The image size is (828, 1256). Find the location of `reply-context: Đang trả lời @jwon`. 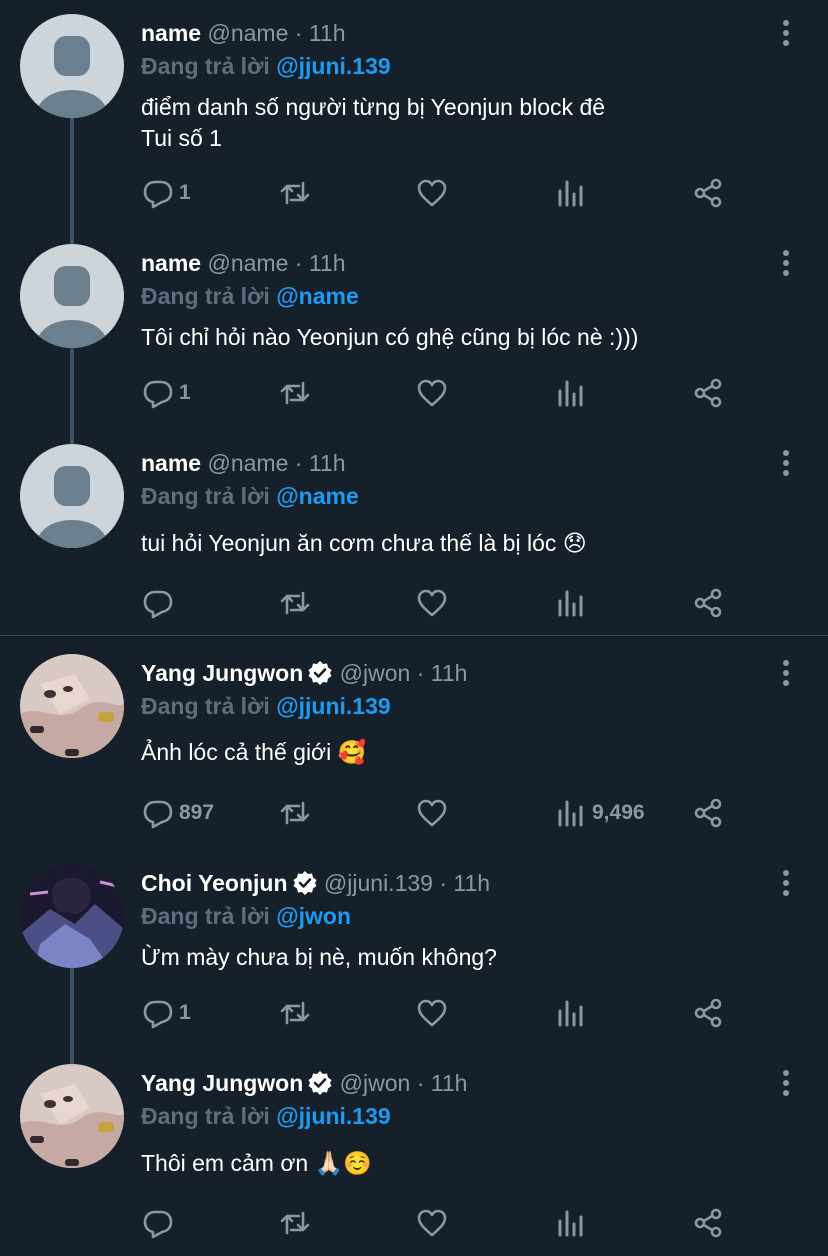

reply-context: Đang trả lời @jwon is located at coordinates (246, 916).